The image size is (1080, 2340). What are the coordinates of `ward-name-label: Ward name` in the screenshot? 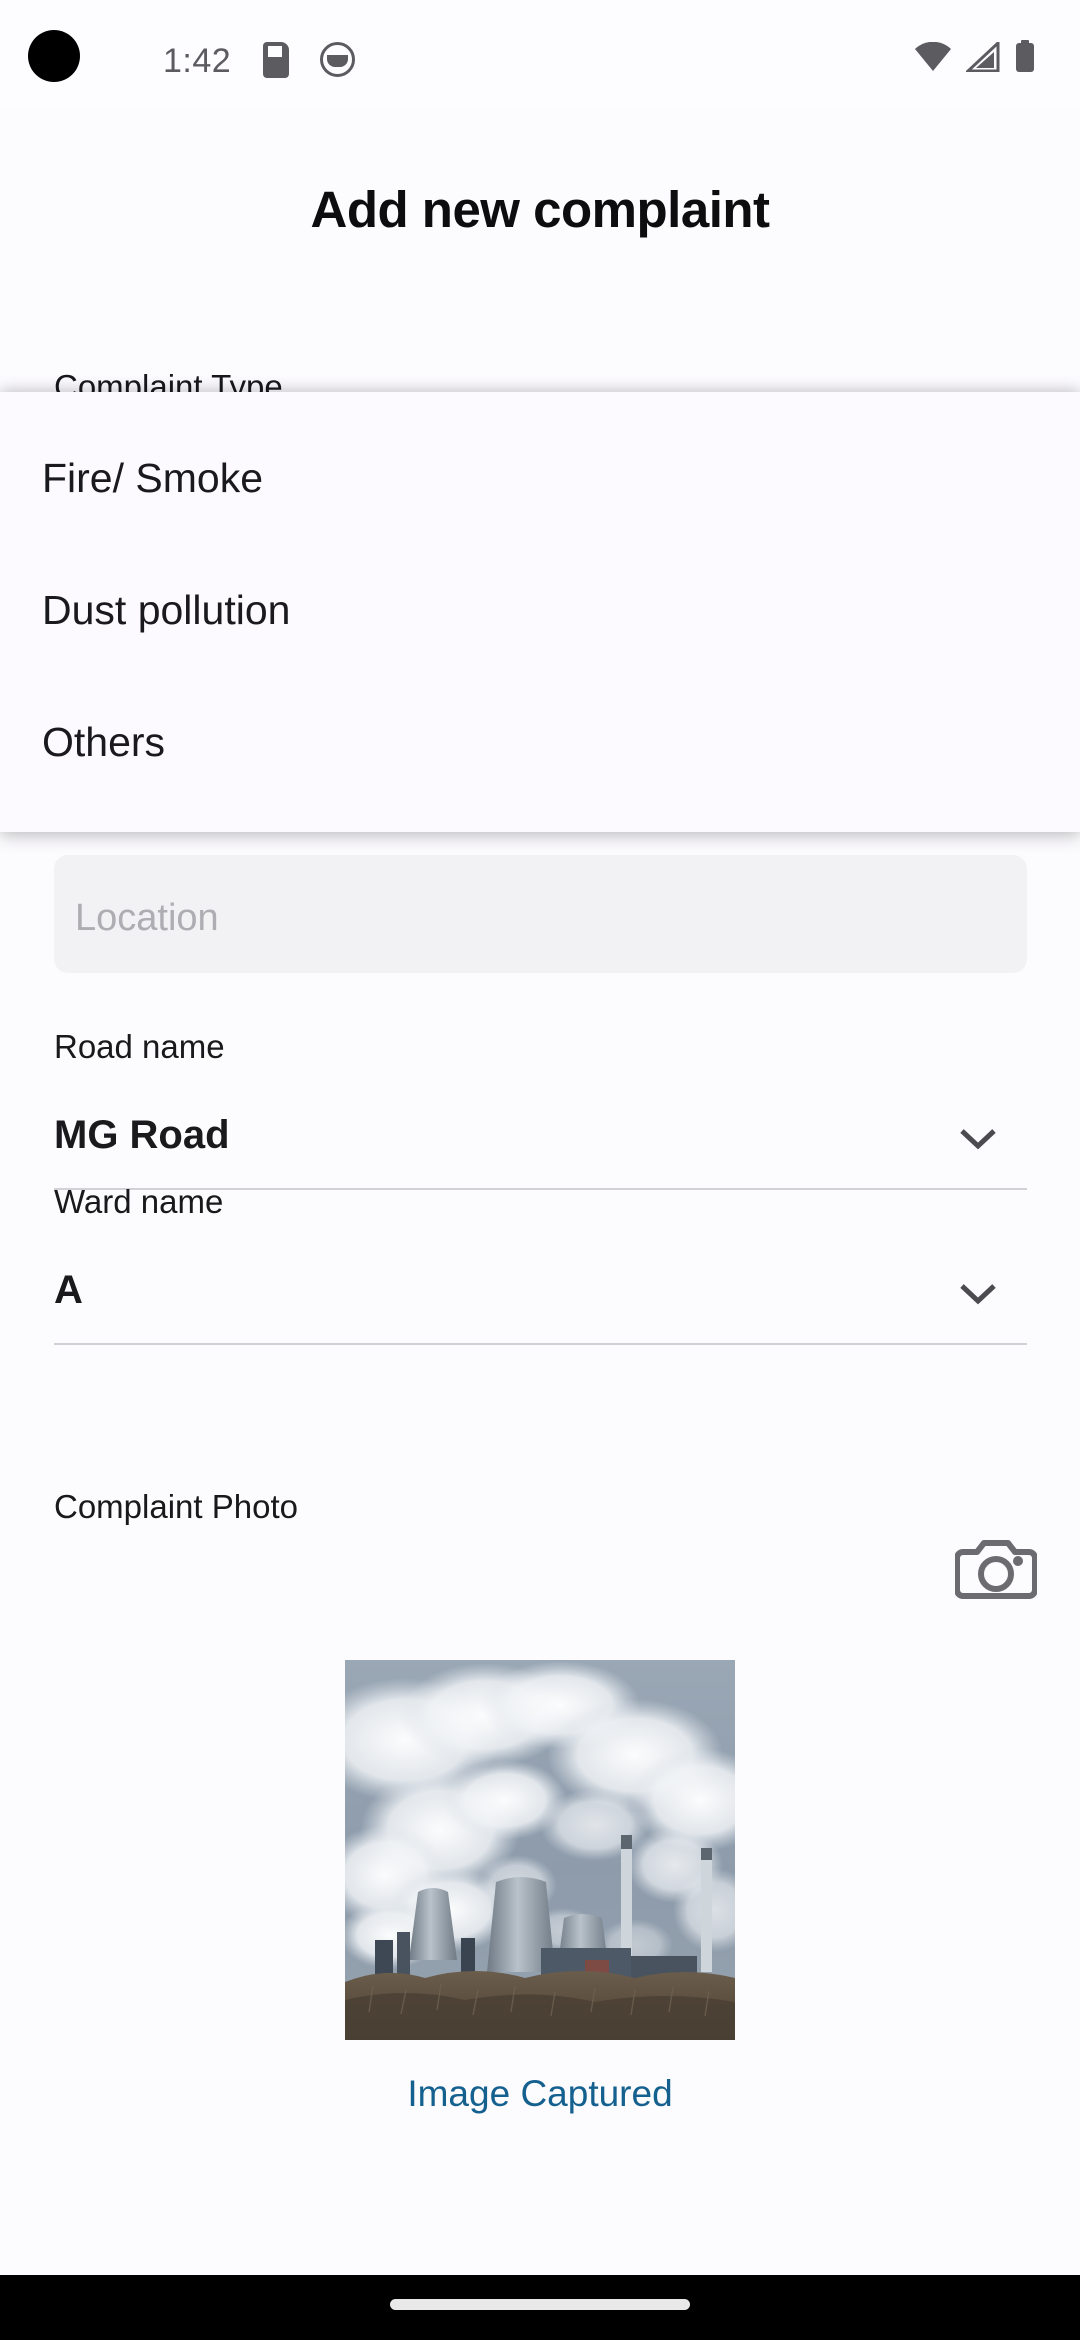 It's located at (139, 1201).